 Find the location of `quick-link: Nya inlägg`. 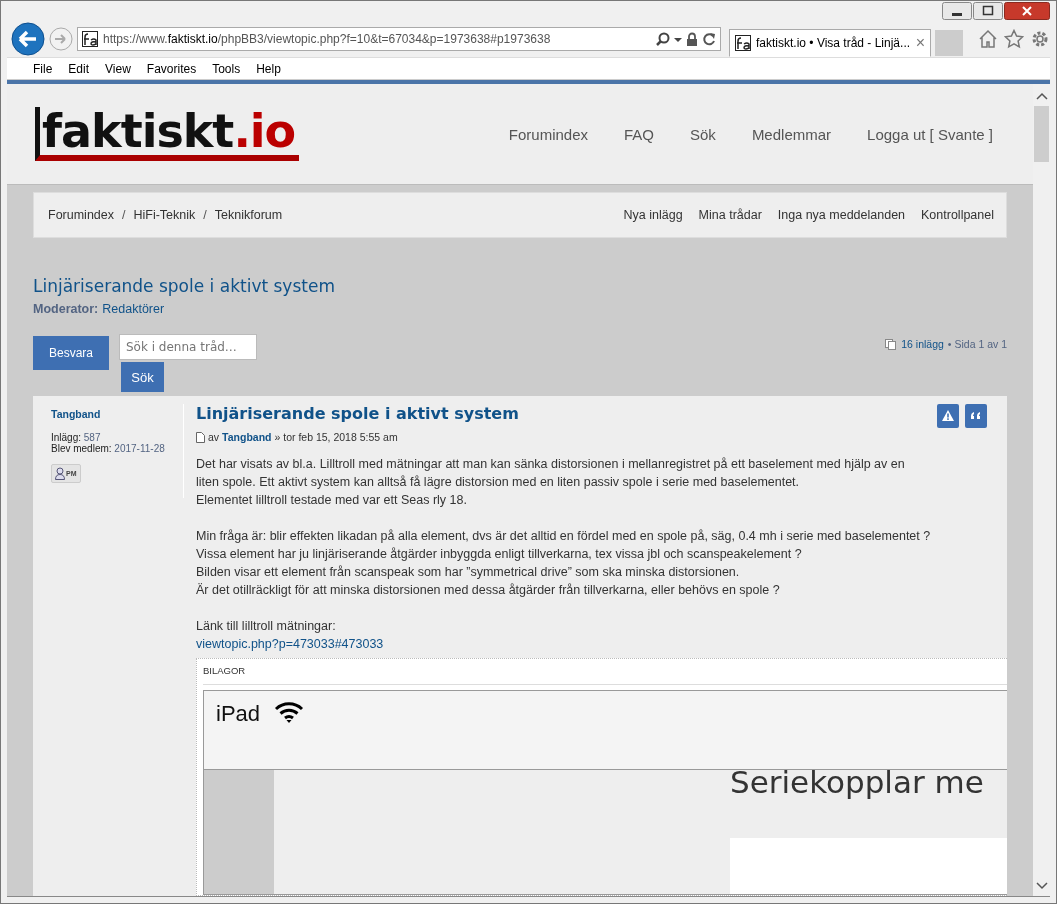

quick-link: Nya inlägg is located at coordinates (653, 215).